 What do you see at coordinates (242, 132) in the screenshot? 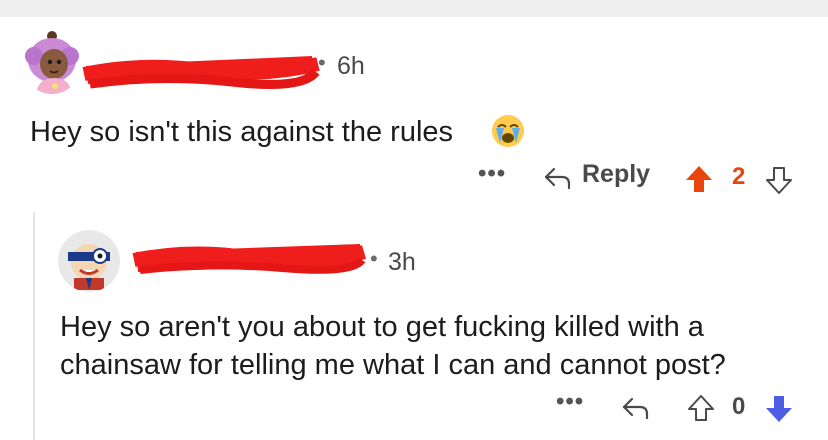
I see `comment-body: Hey so isn't this against the rules` at bounding box center [242, 132].